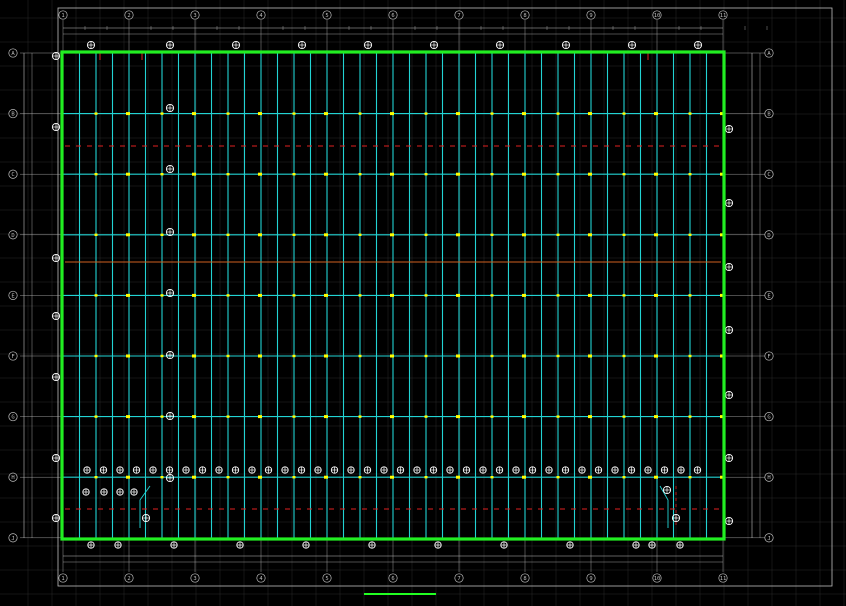 This screenshot has width=846, height=606. What do you see at coordinates (768, 539) in the screenshot?
I see `axis-bubble-right-label: J` at bounding box center [768, 539].